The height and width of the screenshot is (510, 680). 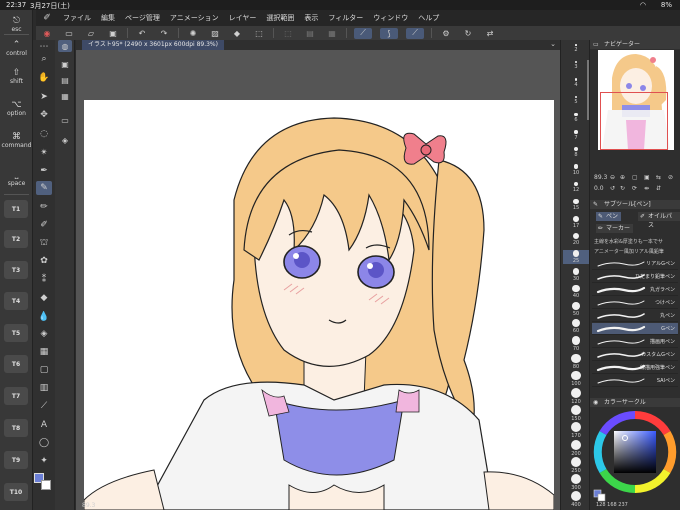 What do you see at coordinates (576, 257) in the screenshot?
I see `brush-size-25: 25` at bounding box center [576, 257].